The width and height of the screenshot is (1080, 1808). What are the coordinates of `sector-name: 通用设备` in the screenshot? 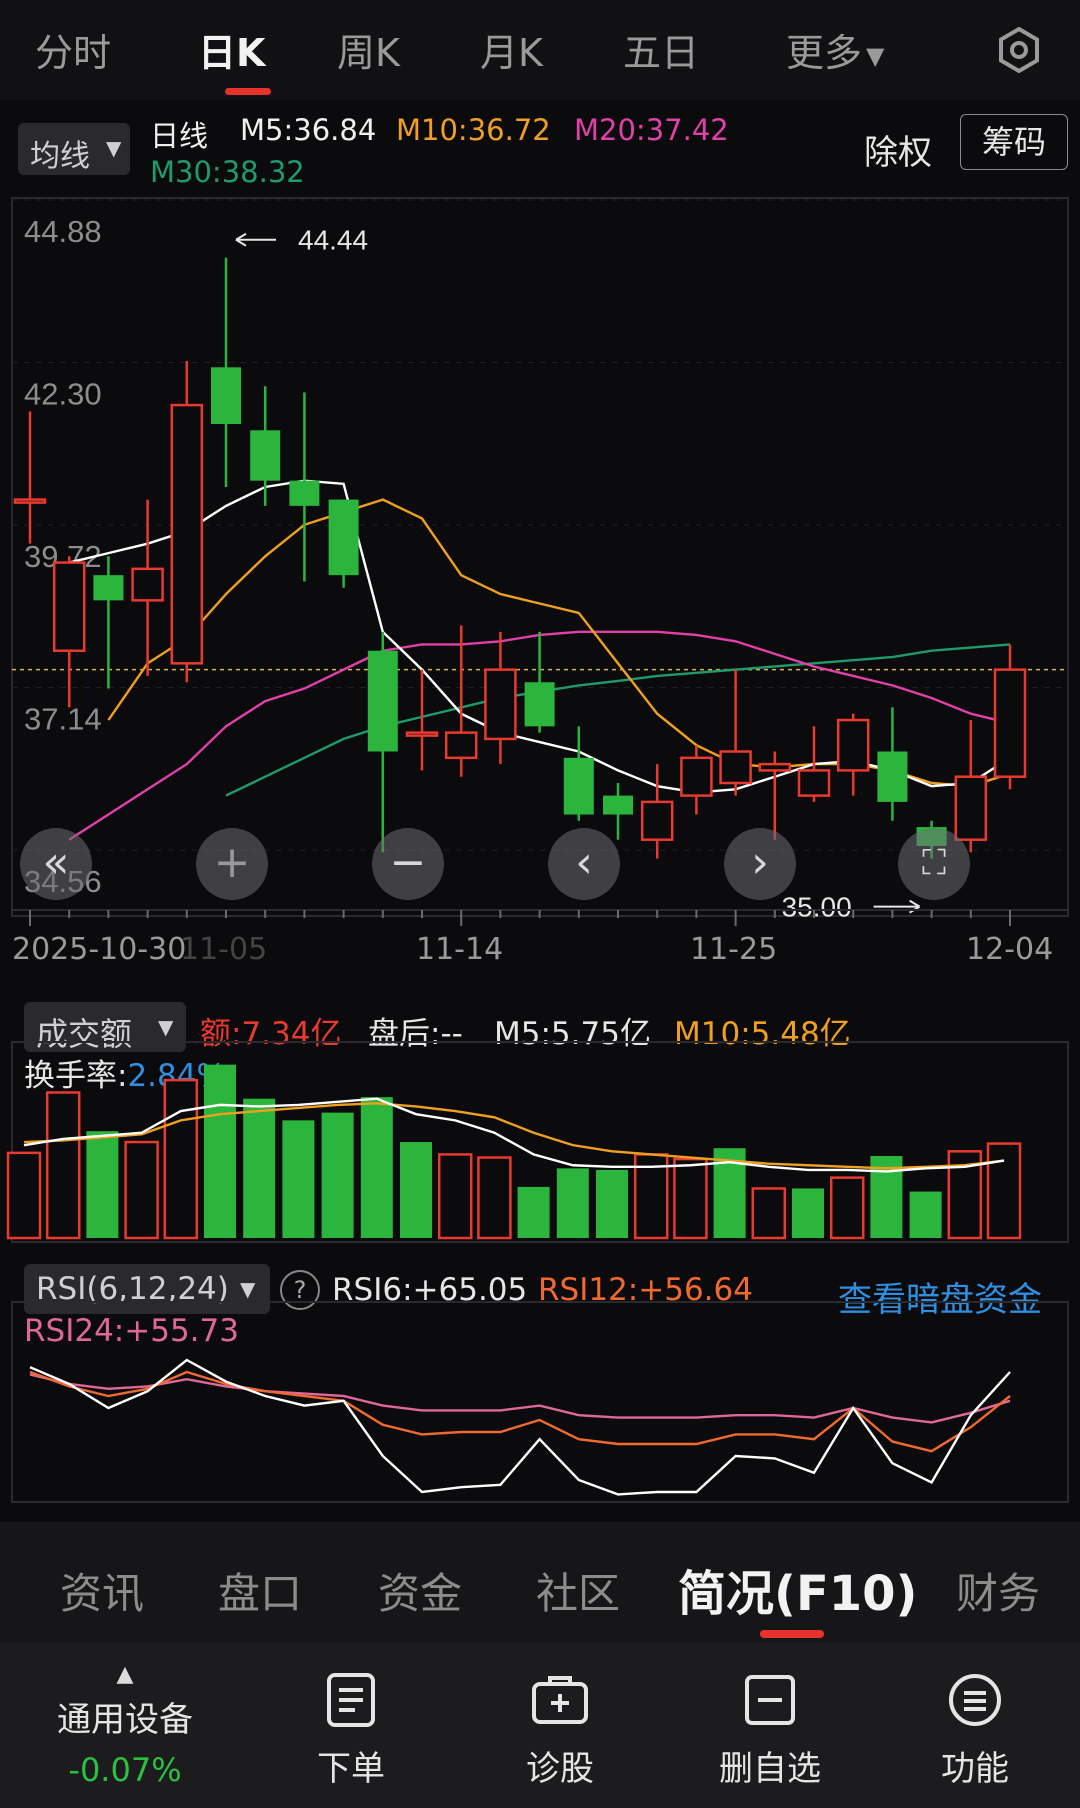 It's located at (125, 1720).